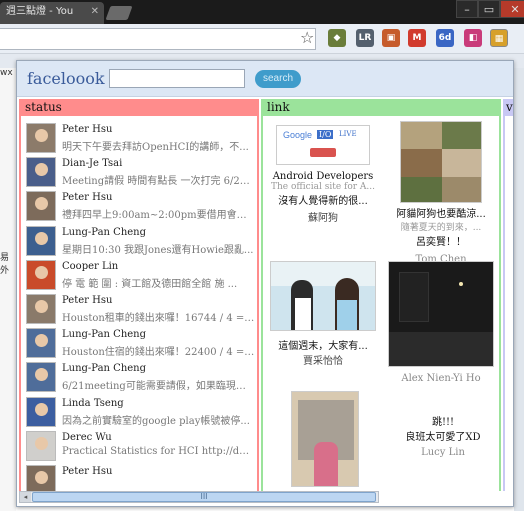 Image resolution: width=524 pixels, height=511 pixels. I want to click on link-title: Android Developers, so click(323, 176).